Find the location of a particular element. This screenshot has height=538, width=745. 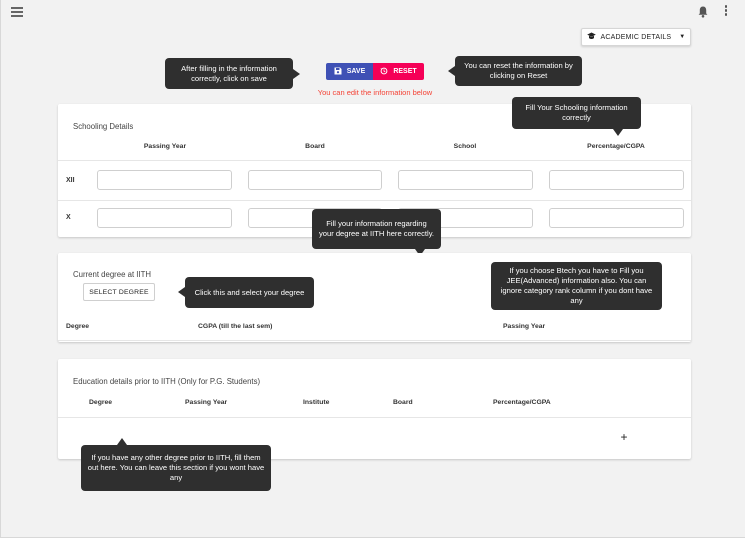

reset-label: RESET is located at coordinates (405, 71).